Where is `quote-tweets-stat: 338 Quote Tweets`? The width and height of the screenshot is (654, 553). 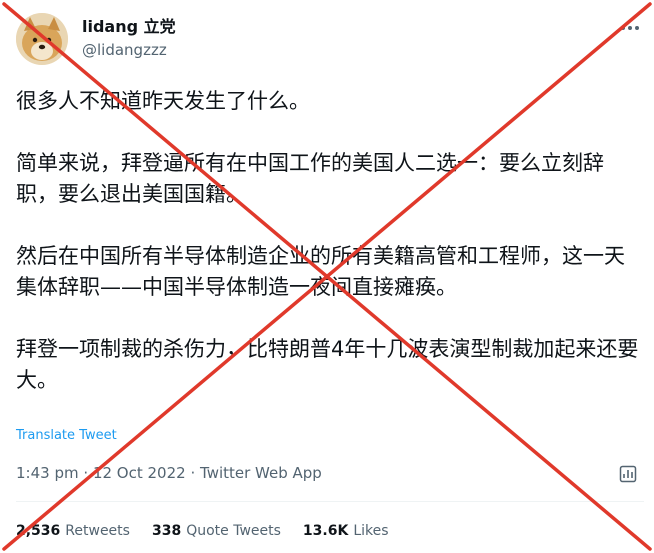
quote-tweets-stat: 338 Quote Tweets is located at coordinates (216, 531).